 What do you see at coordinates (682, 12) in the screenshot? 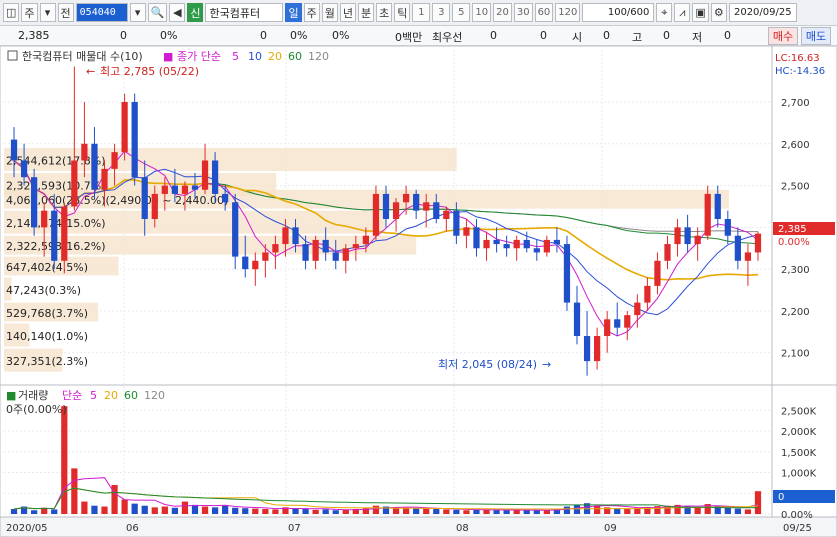
I see `indicator-icon: ⩘` at bounding box center [682, 12].